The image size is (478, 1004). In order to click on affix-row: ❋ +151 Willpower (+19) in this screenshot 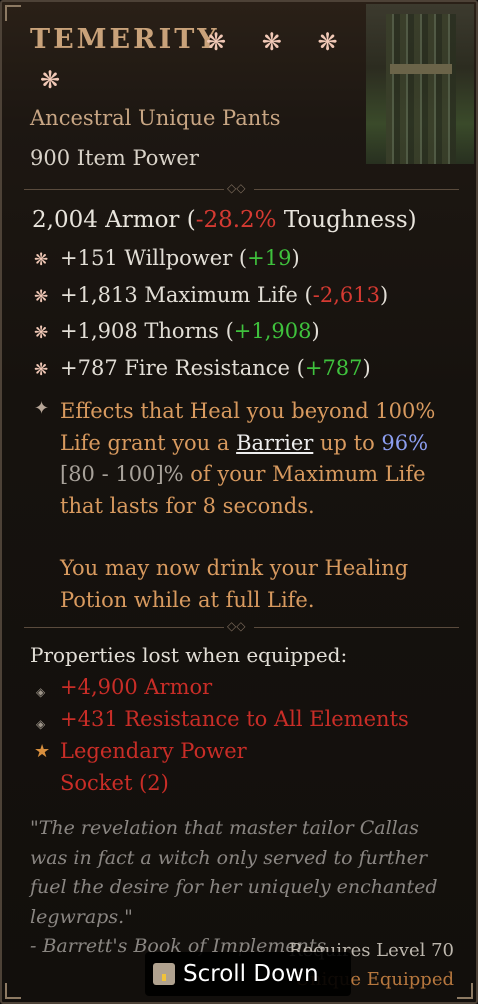, I will do `click(167, 258)`.